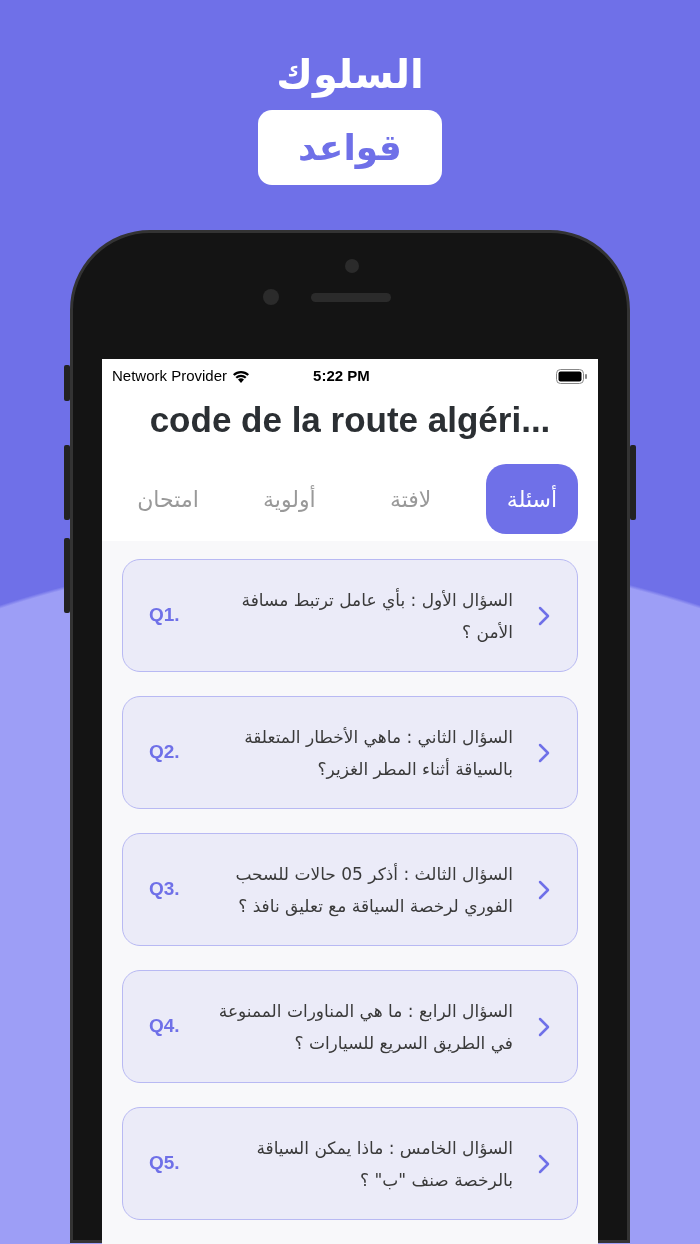  Describe the element at coordinates (241, 376) in the screenshot. I see `wifi-icon` at that location.